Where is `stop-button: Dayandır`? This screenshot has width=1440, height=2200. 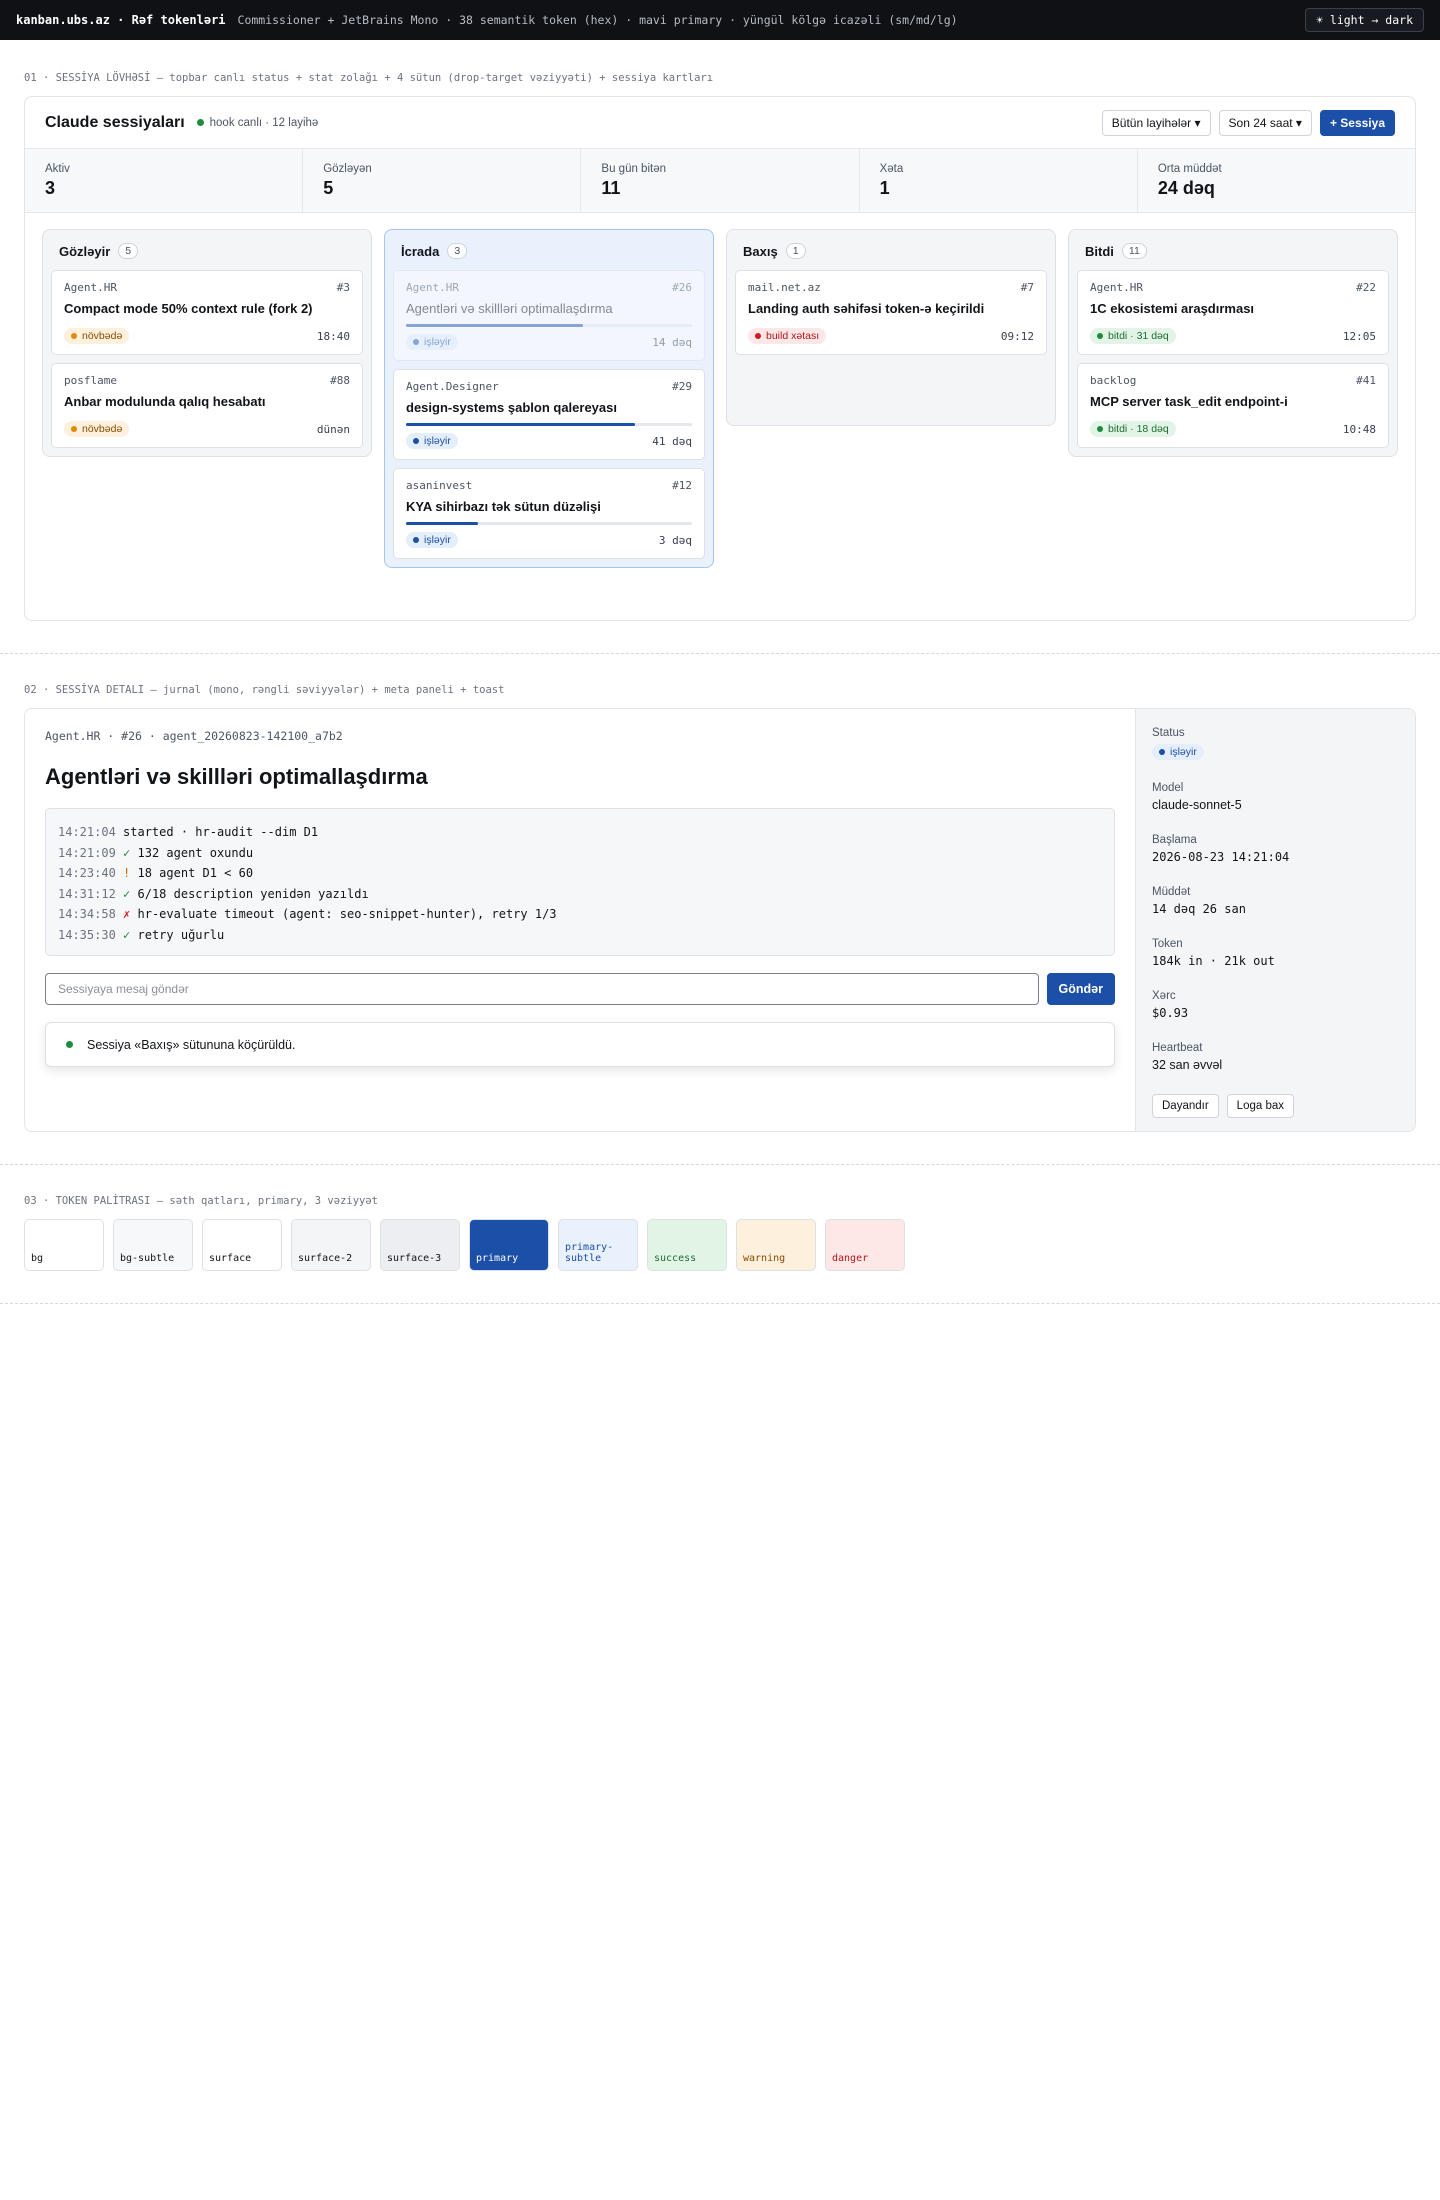
stop-button: Dayandır is located at coordinates (1185, 1106).